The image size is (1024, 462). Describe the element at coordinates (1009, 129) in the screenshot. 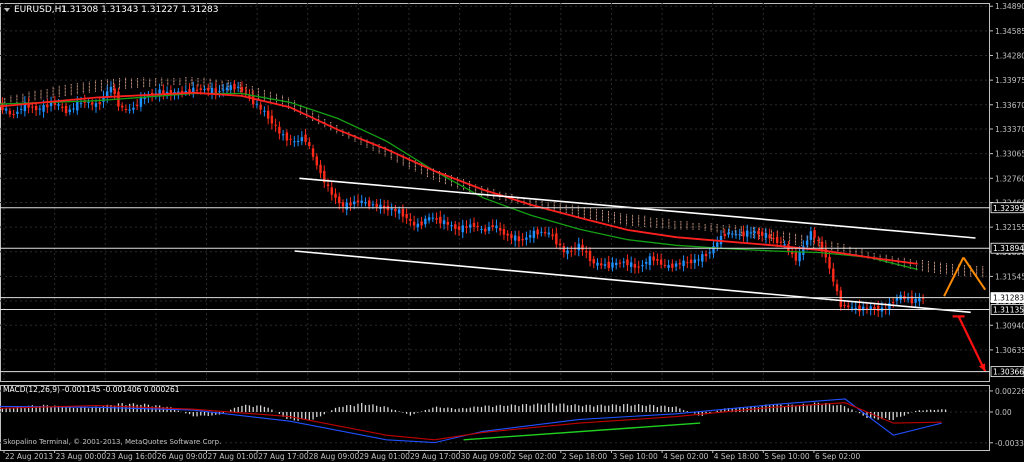

I see `price-tick-label: 1.33370` at that location.